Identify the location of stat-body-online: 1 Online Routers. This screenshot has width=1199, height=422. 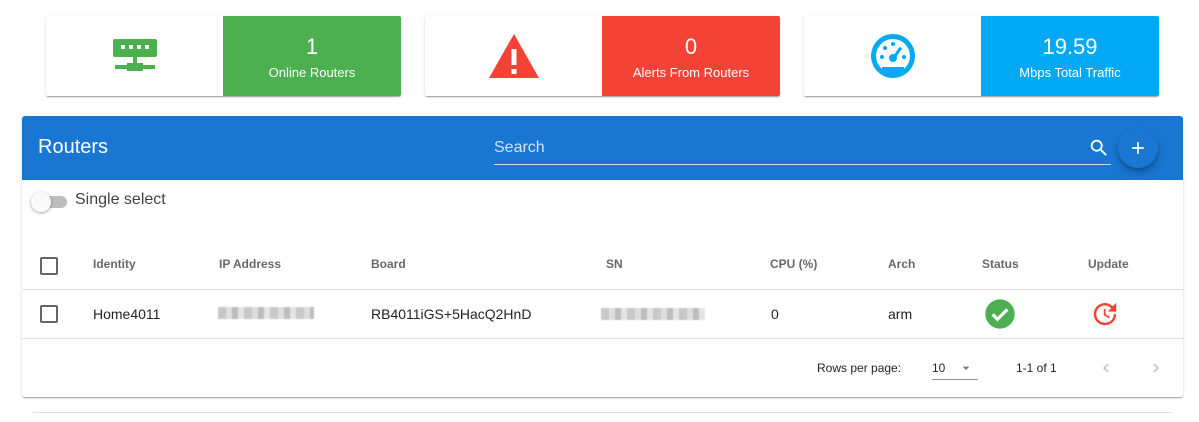
(312, 56).